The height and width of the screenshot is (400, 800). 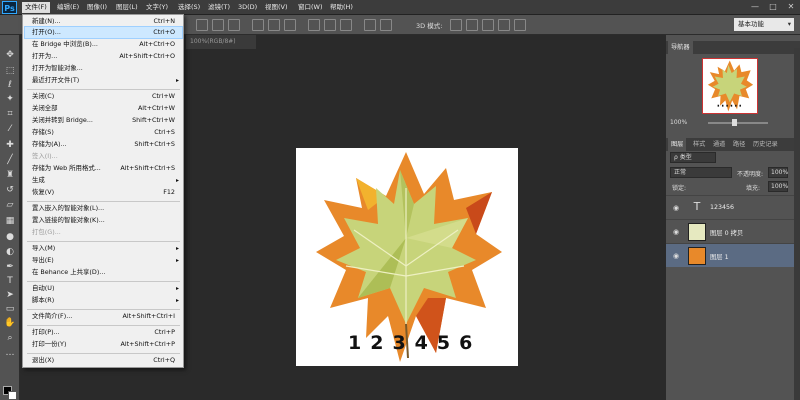 What do you see at coordinates (103, 248) in the screenshot?
I see `menu-item-import: 导入(M) ▸` at bounding box center [103, 248].